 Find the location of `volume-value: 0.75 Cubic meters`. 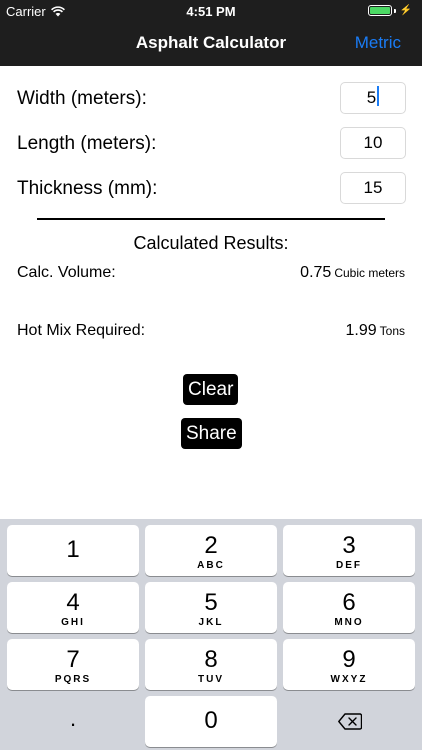

volume-value: 0.75 Cubic meters is located at coordinates (352, 273).